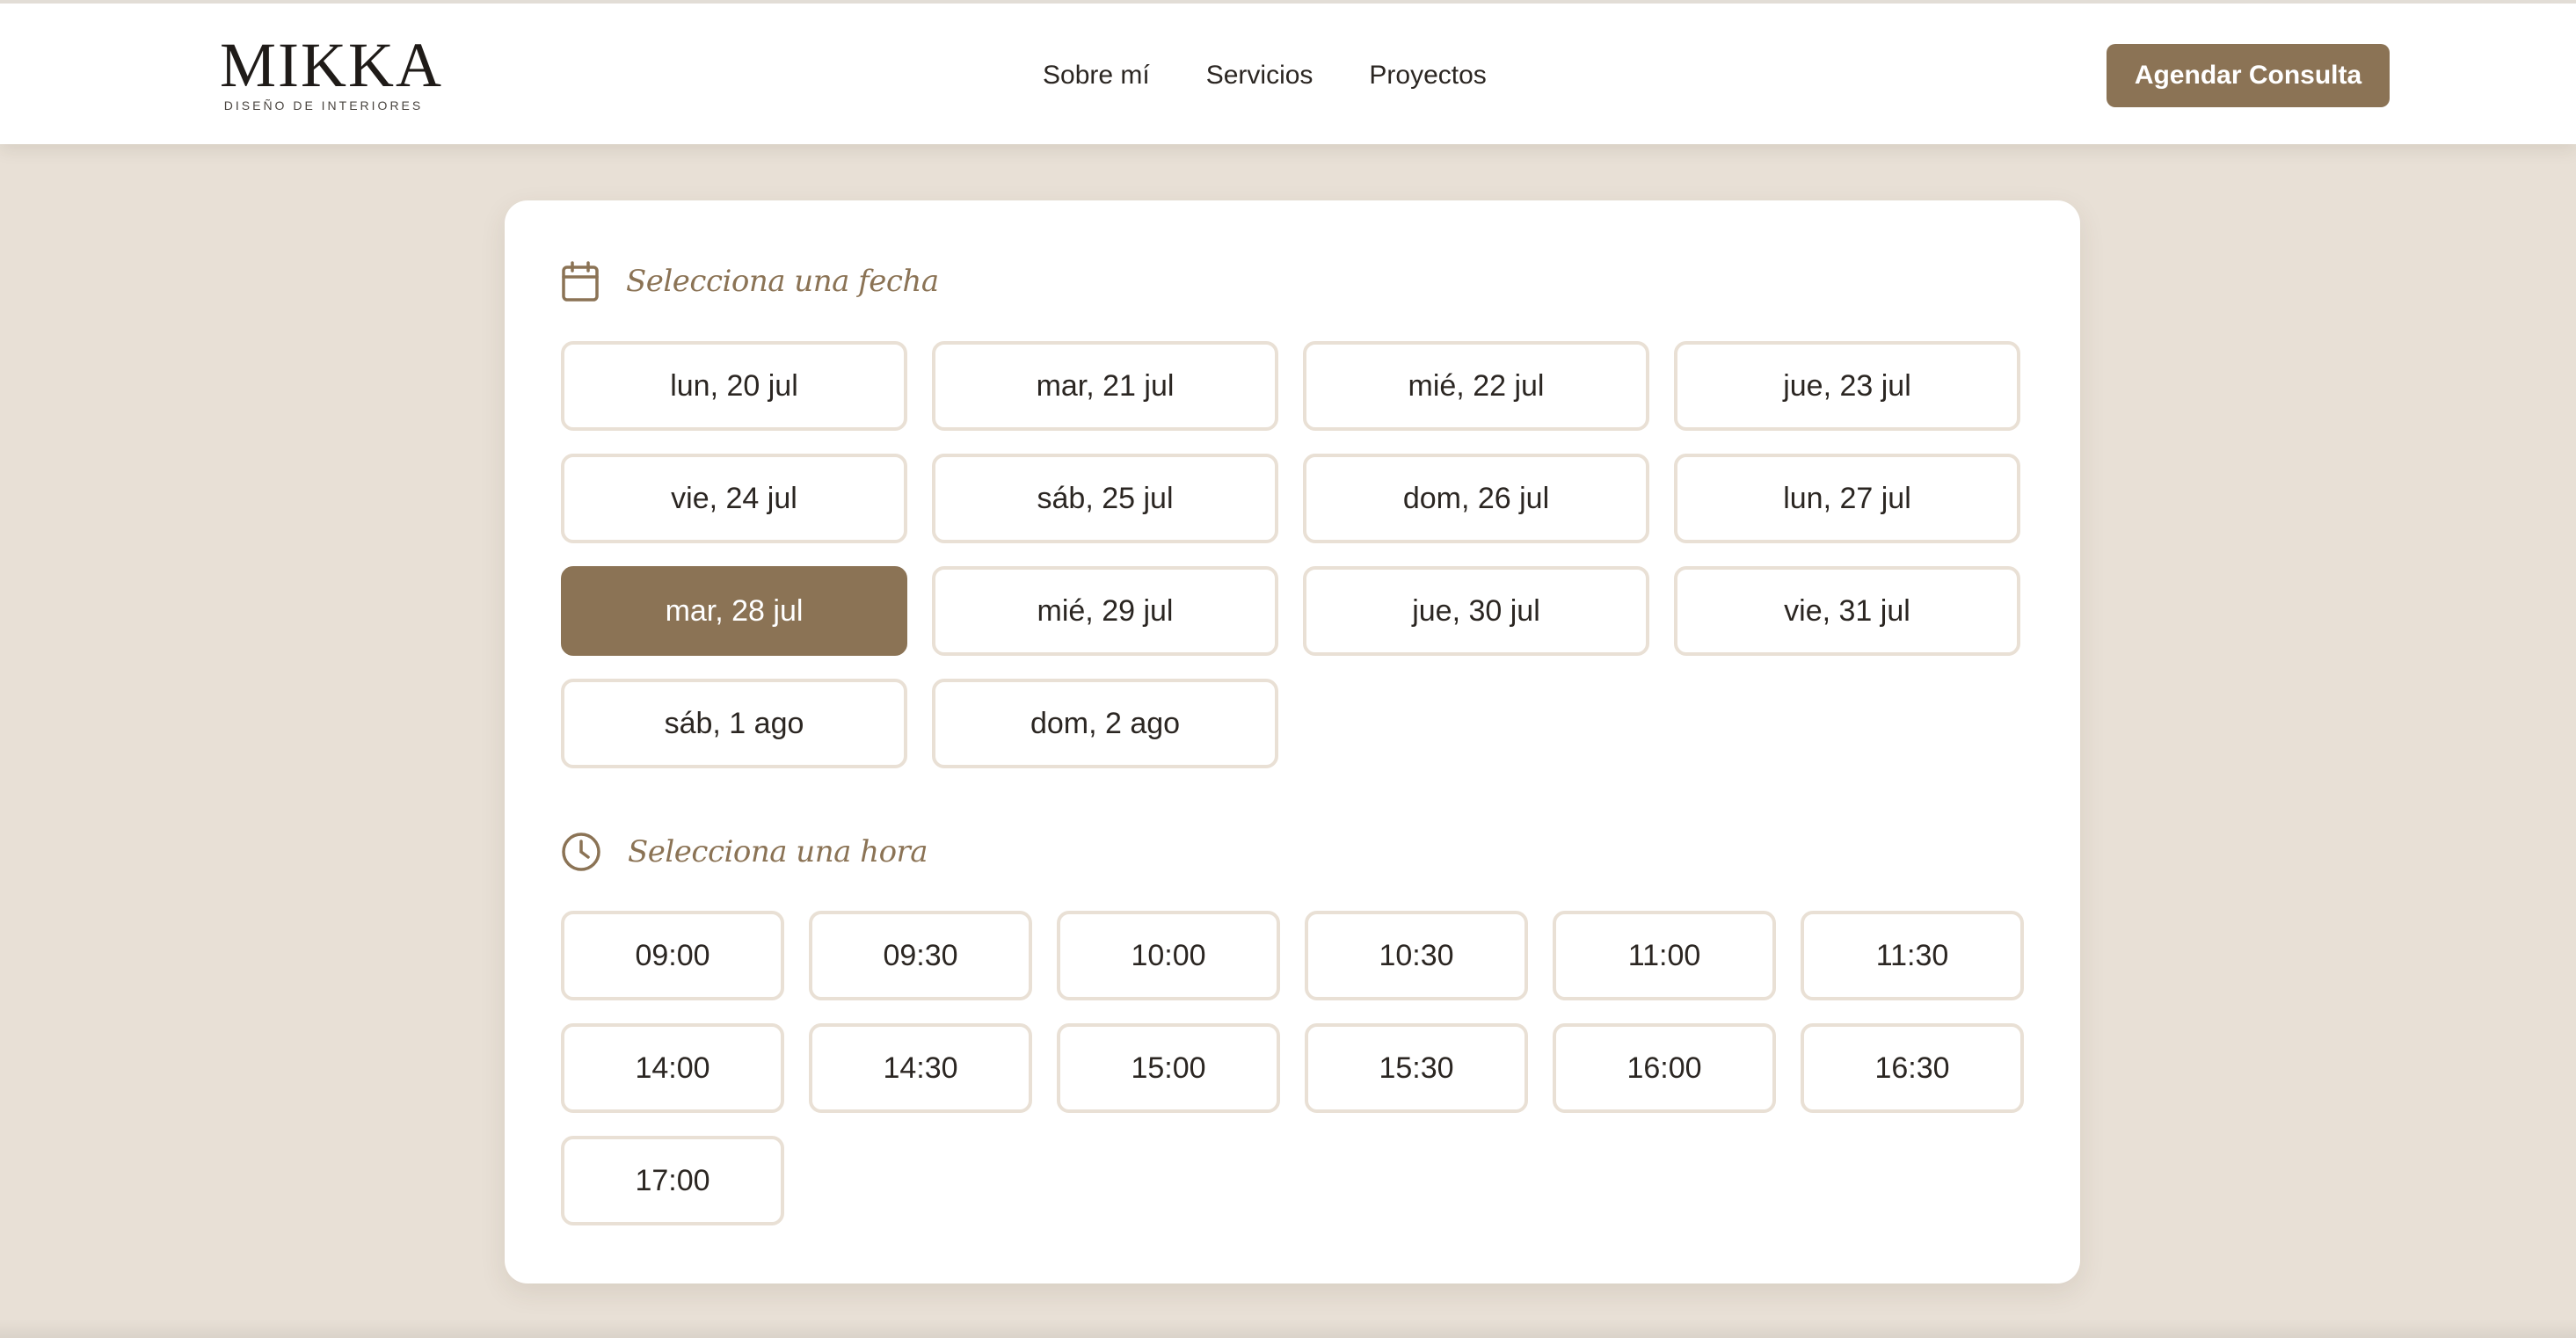  I want to click on date-option: jue, 30 jul, so click(1476, 611).